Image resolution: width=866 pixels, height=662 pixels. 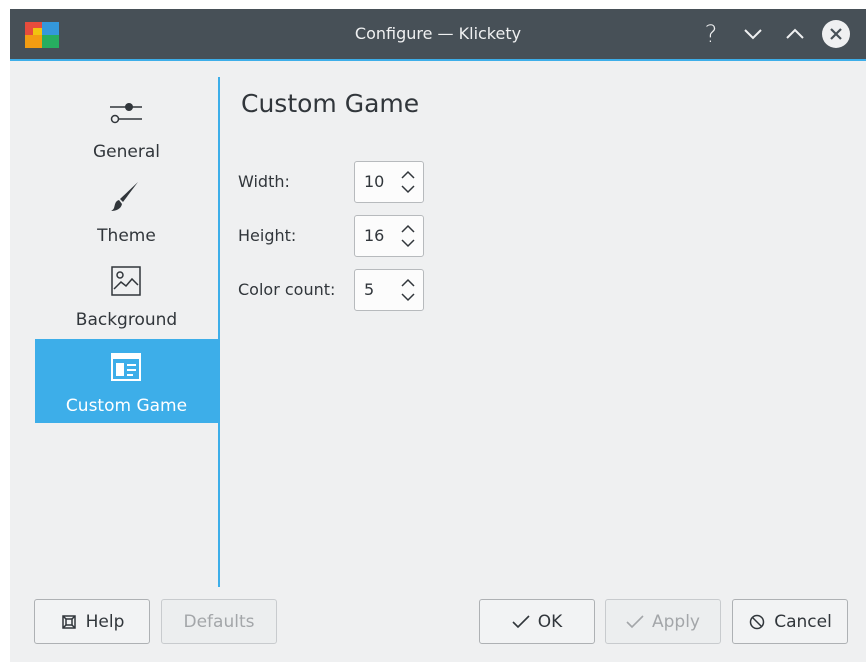 What do you see at coordinates (676, 621) in the screenshot?
I see `apply-button-label: Apply` at bounding box center [676, 621].